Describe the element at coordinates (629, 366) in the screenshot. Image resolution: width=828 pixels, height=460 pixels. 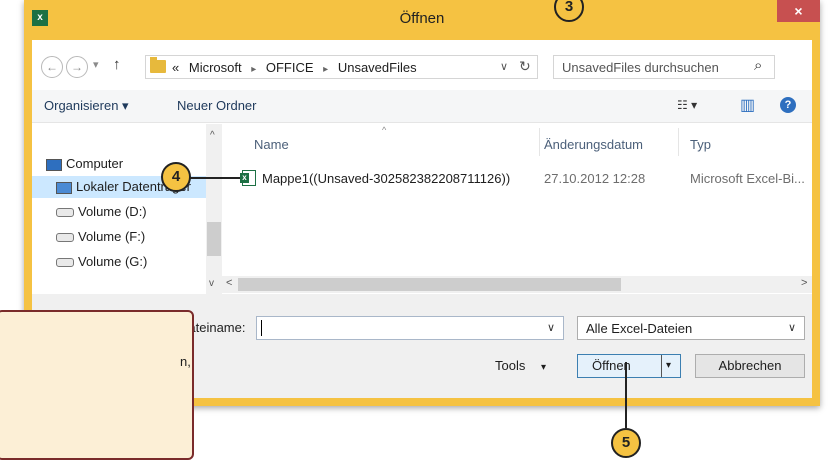
I see `open-button: Öffnen ▾` at that location.